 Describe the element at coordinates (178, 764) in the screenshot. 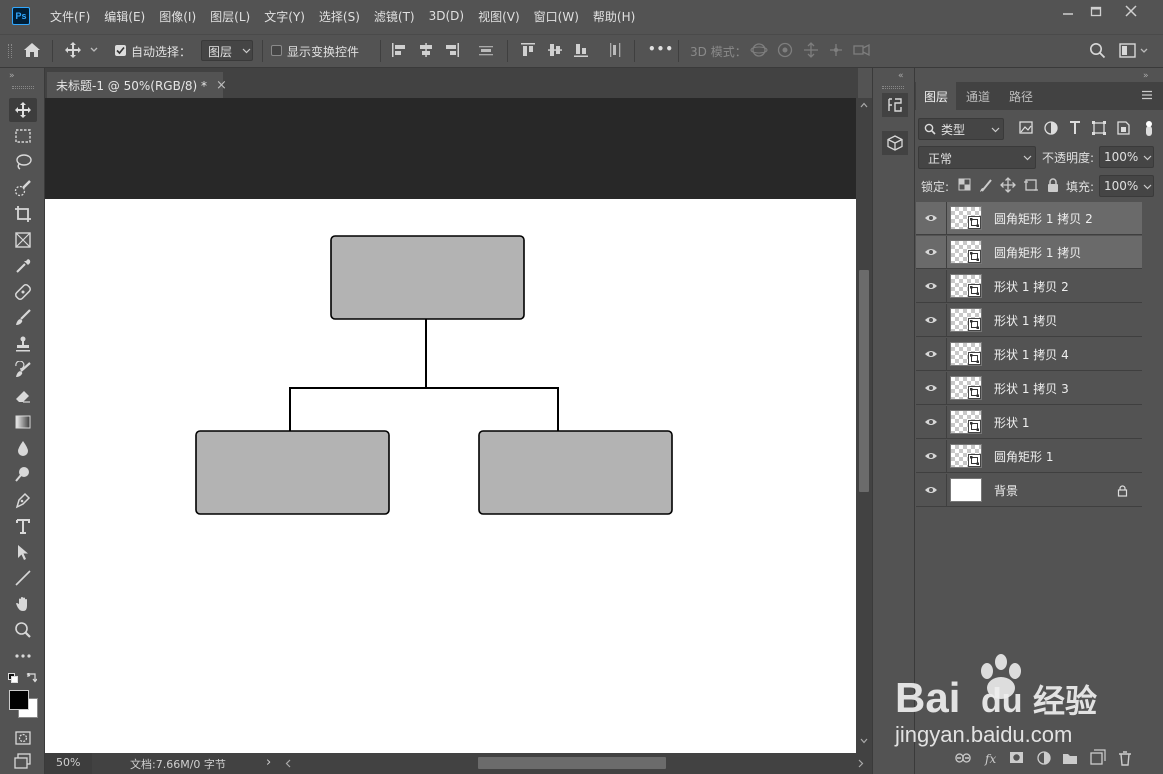

I see `document-info: 文档:7.66M/0 字节` at that location.